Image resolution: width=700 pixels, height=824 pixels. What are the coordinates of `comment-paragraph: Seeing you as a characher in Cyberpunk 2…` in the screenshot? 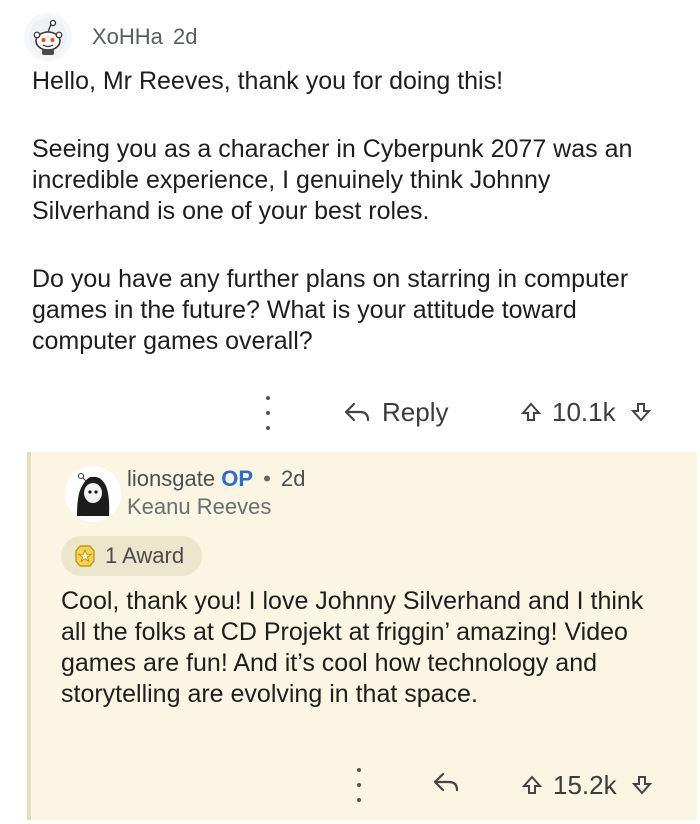 It's located at (332, 180).